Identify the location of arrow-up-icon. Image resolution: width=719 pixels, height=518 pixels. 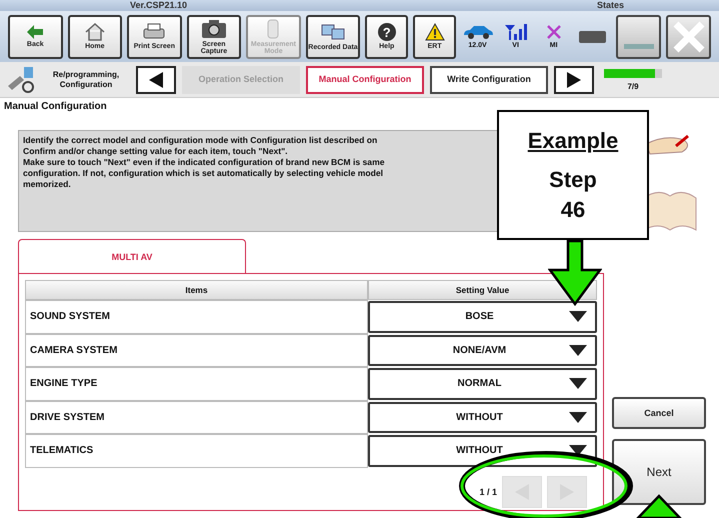
(659, 506).